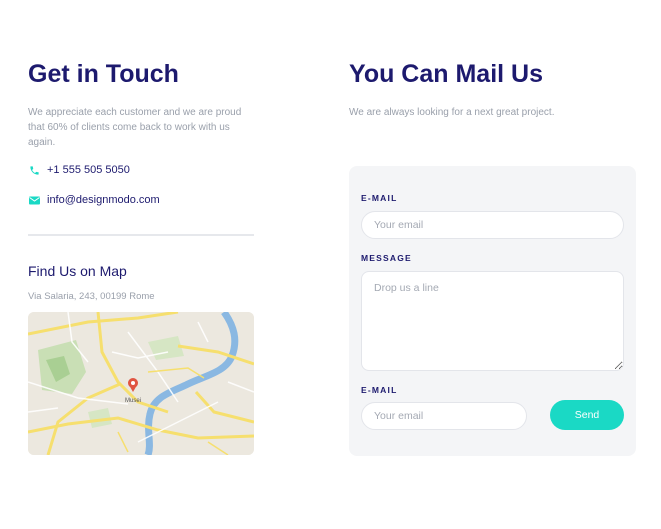  I want to click on contact-title: Get in Touch, so click(103, 74).